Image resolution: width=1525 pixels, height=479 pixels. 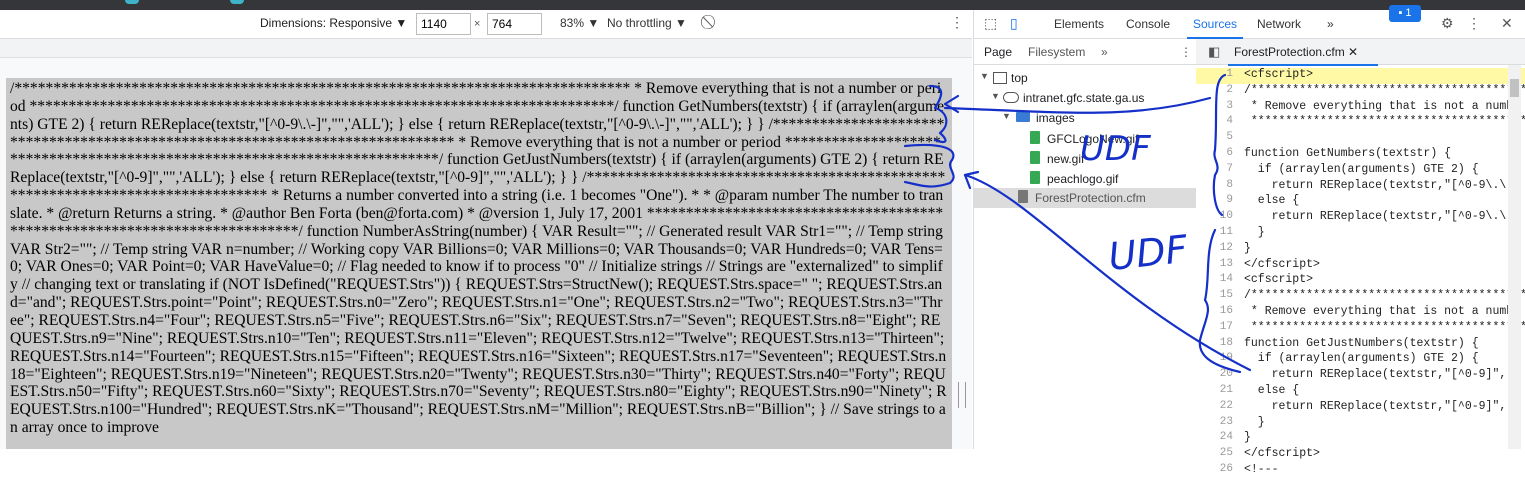 I want to click on settings-icon: ⚙, so click(x=1447, y=23).